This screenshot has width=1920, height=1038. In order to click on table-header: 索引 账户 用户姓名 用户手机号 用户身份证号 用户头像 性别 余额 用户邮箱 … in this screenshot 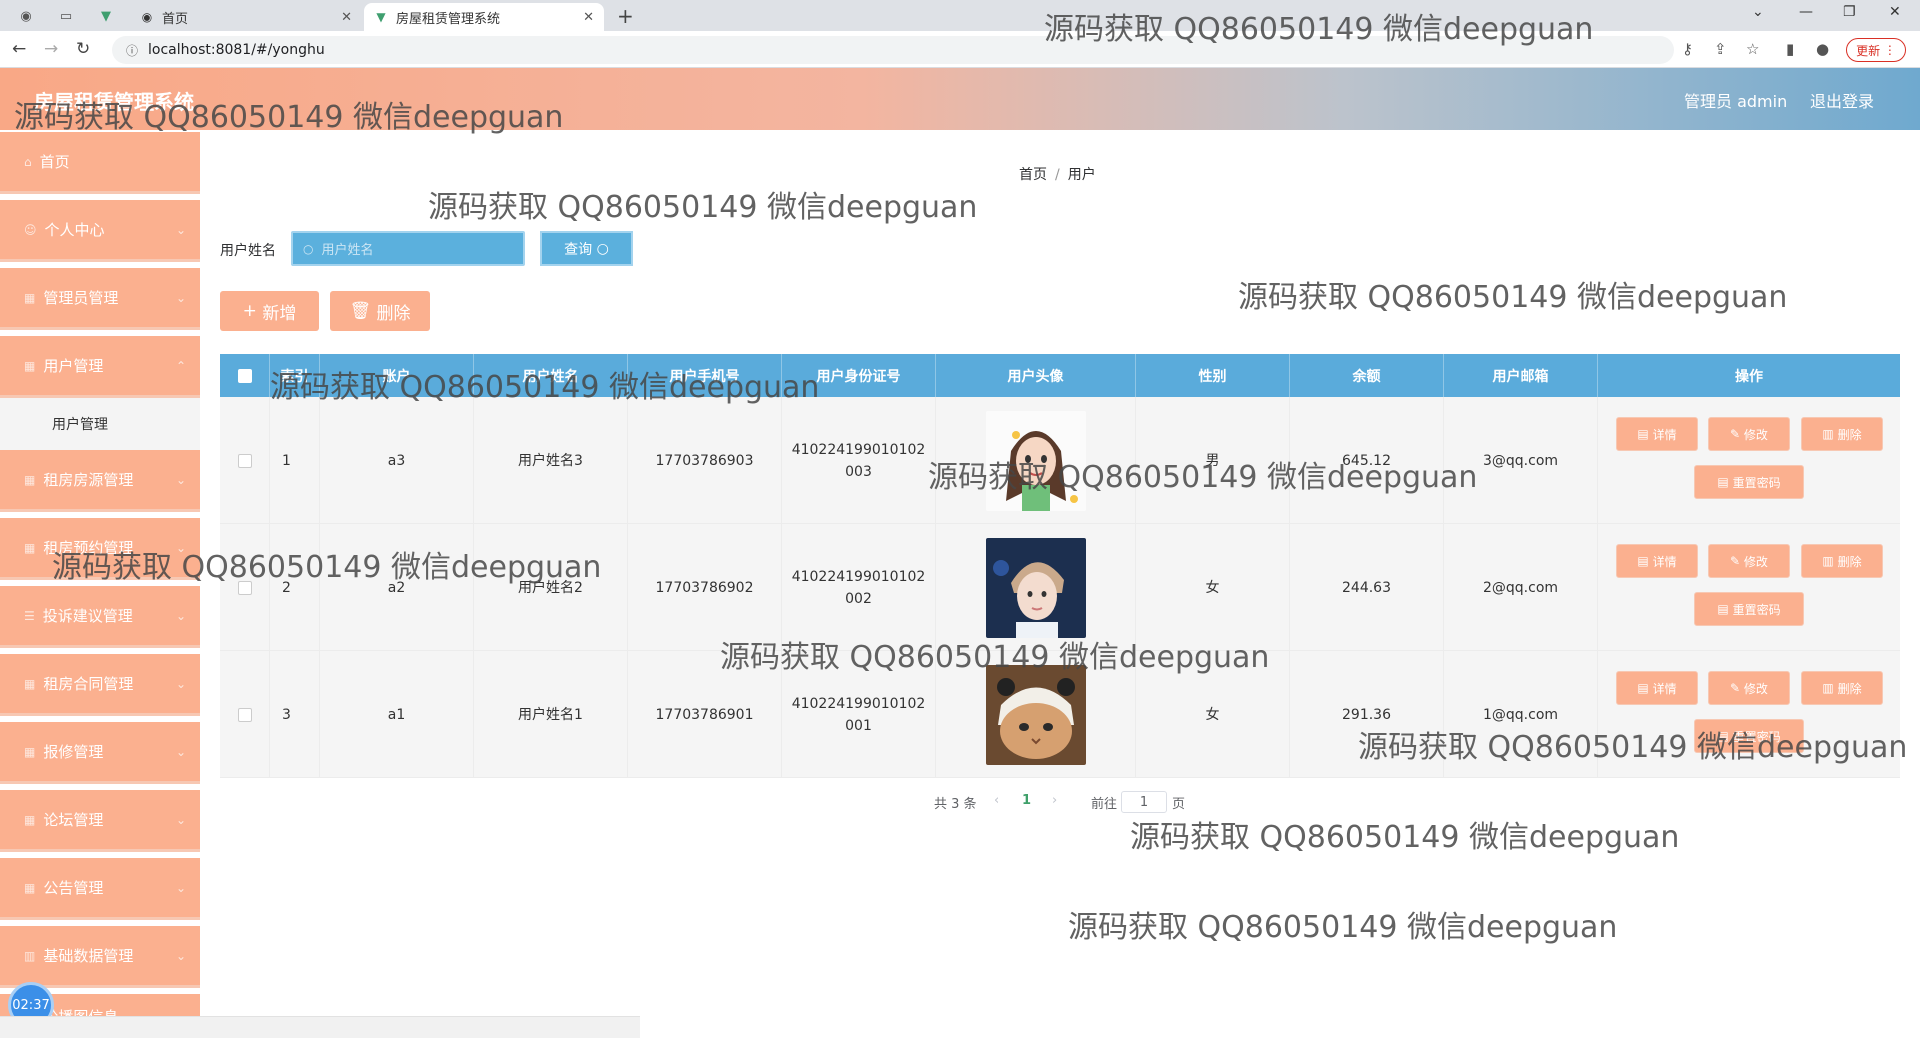, I will do `click(1060, 375)`.